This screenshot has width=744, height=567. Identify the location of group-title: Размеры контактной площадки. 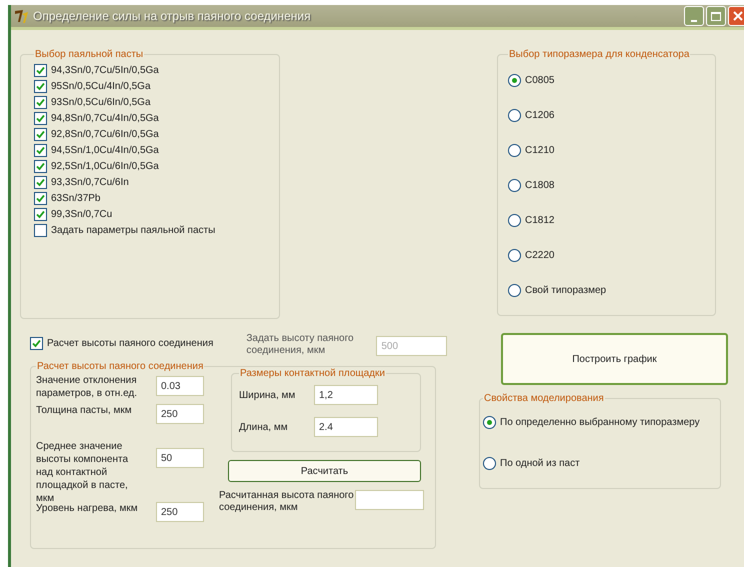
(312, 374).